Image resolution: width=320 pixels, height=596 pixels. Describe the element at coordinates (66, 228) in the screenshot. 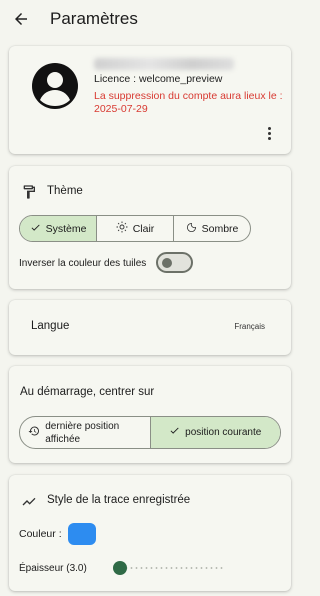

I see `theme-option-label: Système` at that location.